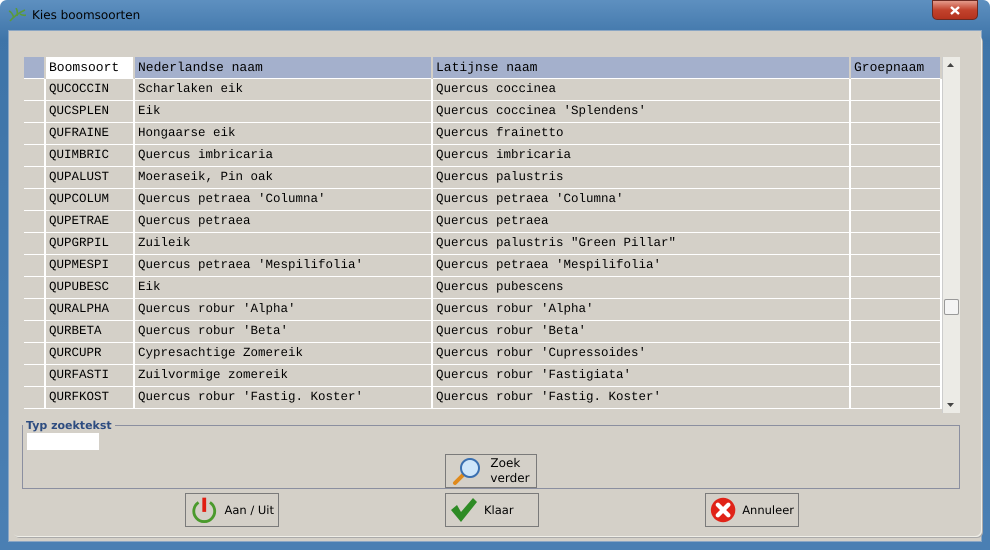 This screenshot has height=550, width=990. I want to click on table-cell: Quercus pubescens, so click(642, 288).